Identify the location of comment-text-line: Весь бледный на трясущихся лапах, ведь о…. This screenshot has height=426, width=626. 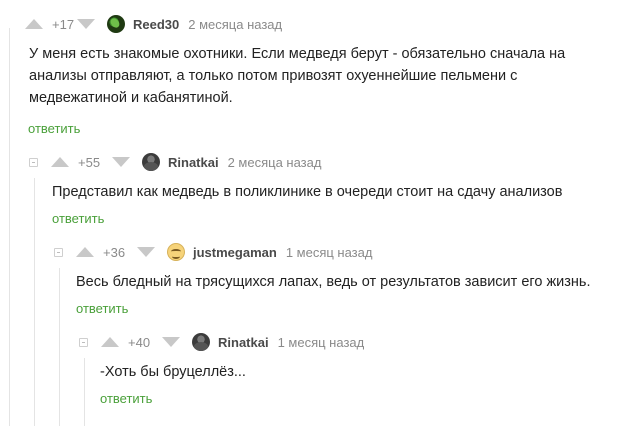
(333, 282).